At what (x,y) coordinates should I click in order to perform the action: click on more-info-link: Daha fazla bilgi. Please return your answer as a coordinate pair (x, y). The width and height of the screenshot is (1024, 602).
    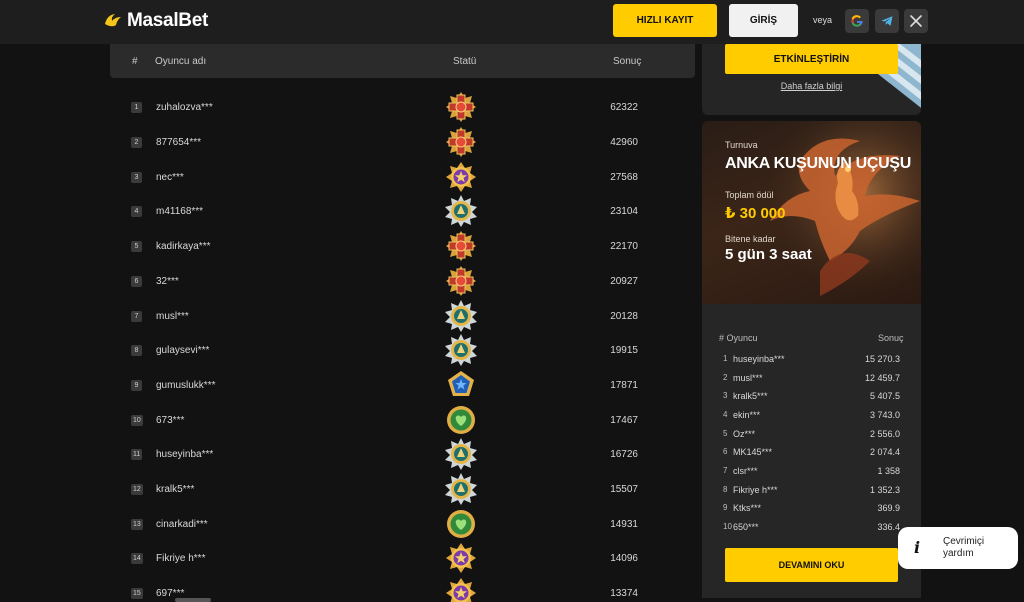
    Looking at the image, I should click on (811, 86).